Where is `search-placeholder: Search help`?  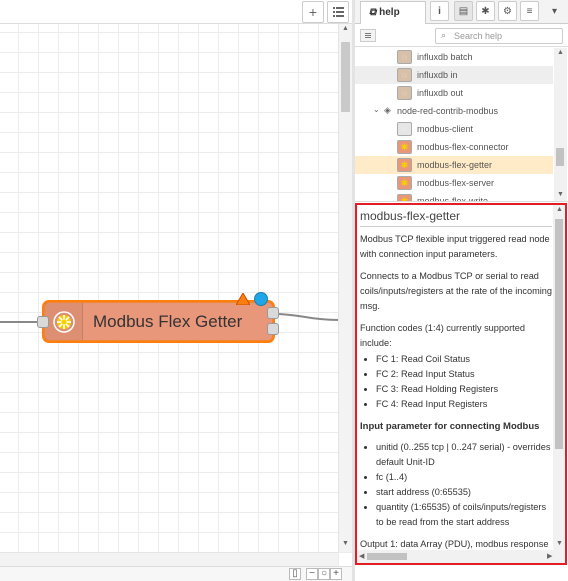 search-placeholder: Search help is located at coordinates (478, 36).